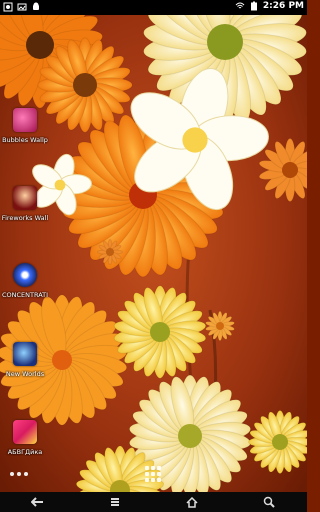 The height and width of the screenshot is (512, 320). What do you see at coordinates (25, 452) in the screenshot?
I see `shortcut-label: АБВГДйка` at bounding box center [25, 452].